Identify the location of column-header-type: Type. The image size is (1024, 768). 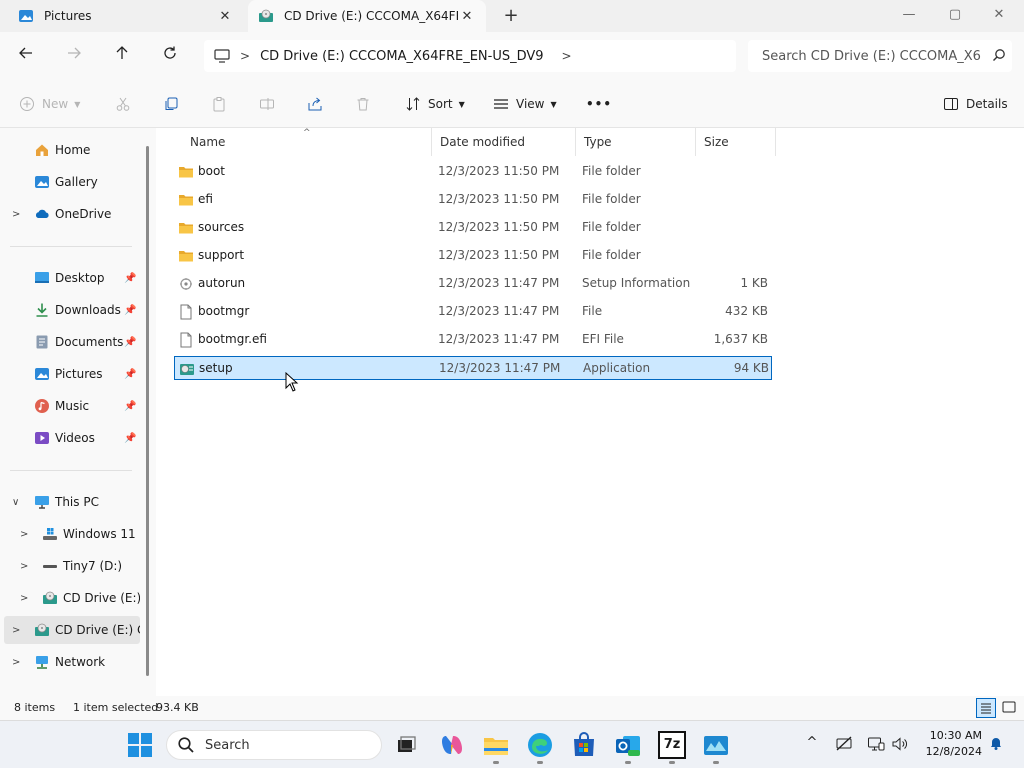
(636, 142).